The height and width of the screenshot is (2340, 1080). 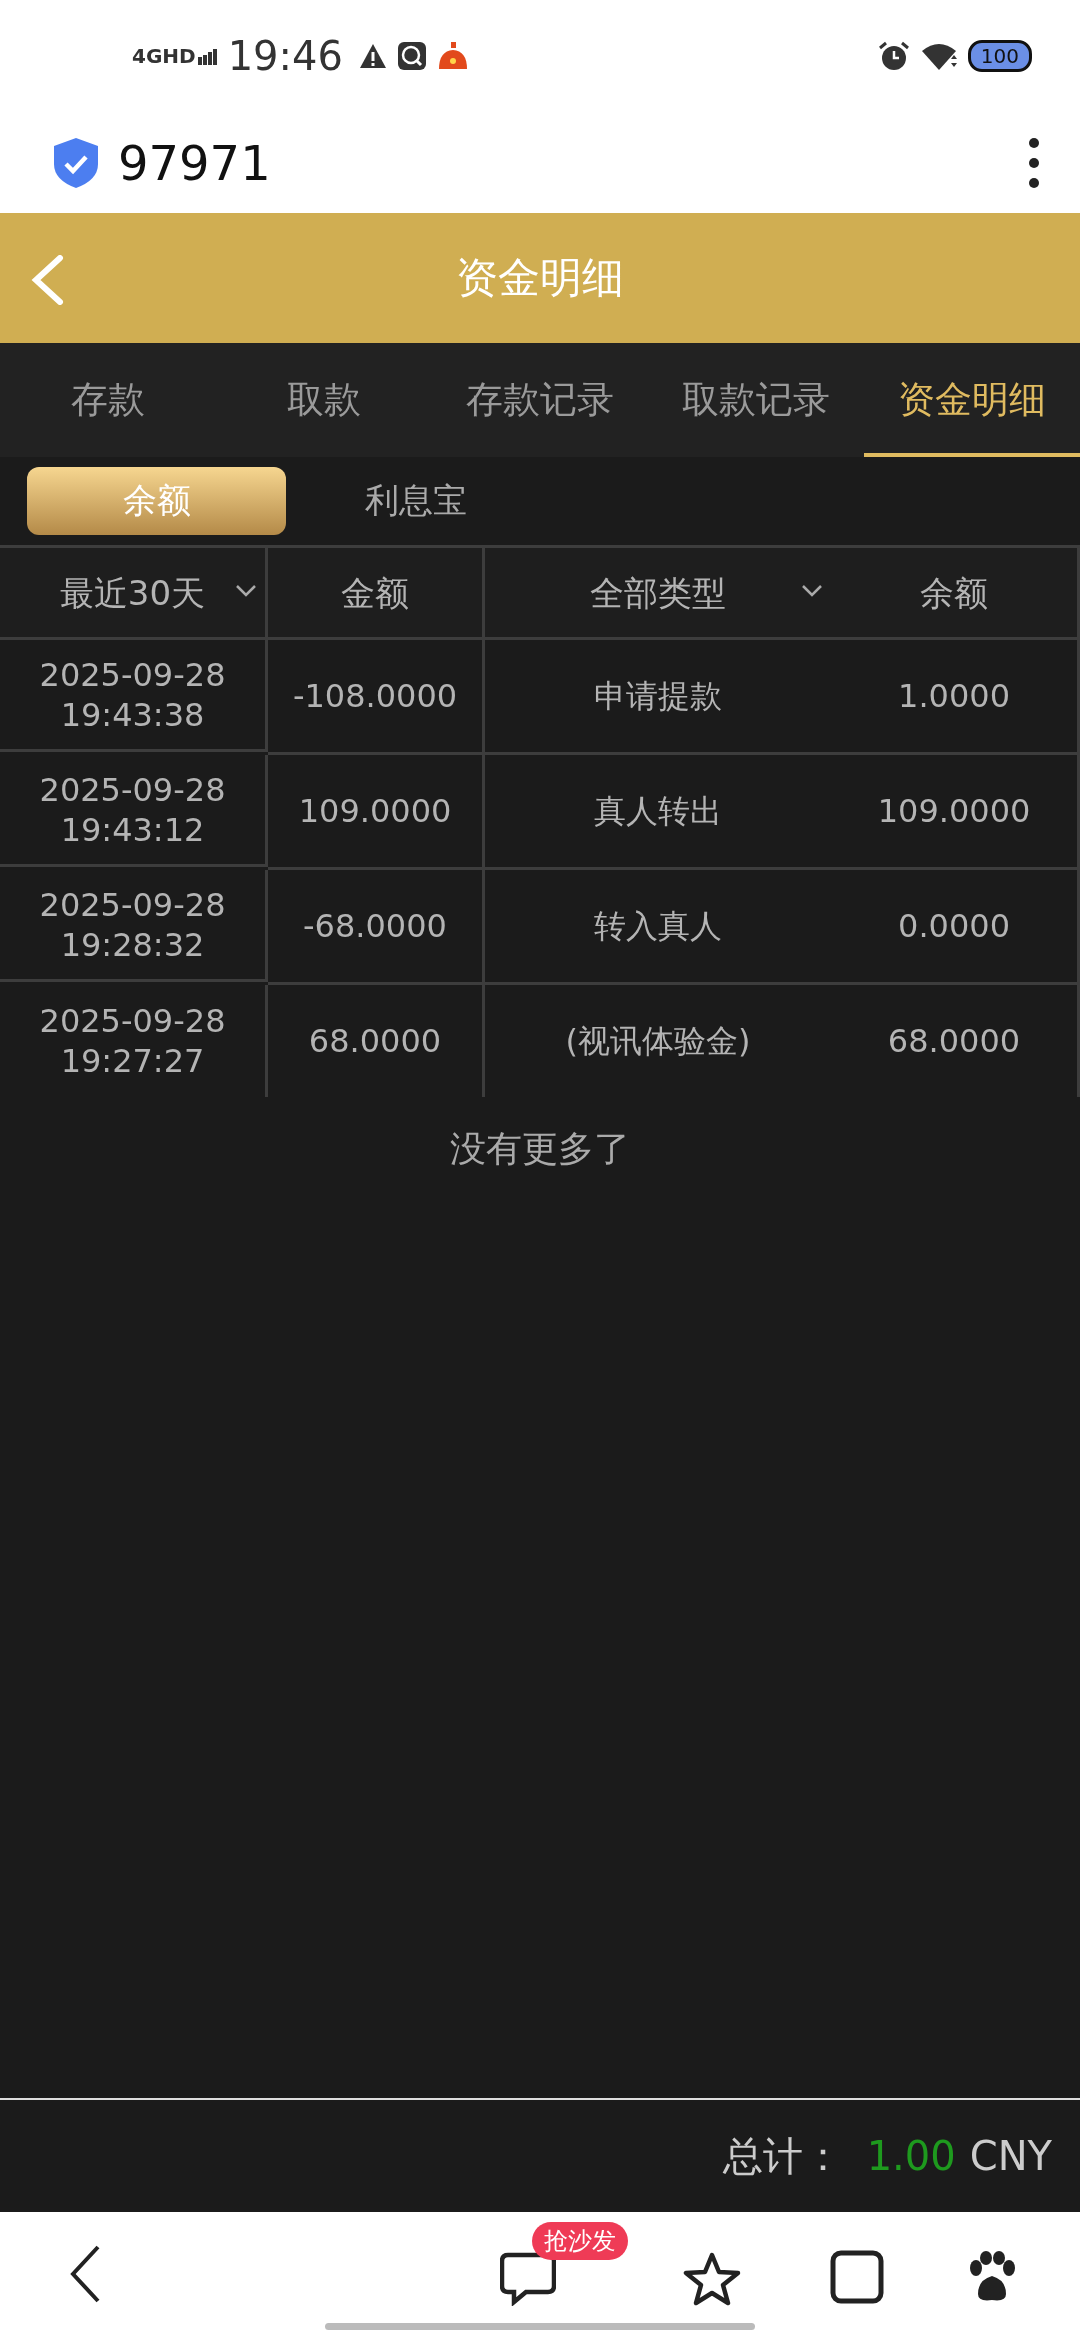 I want to click on no-more-message: 没有更多了, so click(x=540, y=1149).